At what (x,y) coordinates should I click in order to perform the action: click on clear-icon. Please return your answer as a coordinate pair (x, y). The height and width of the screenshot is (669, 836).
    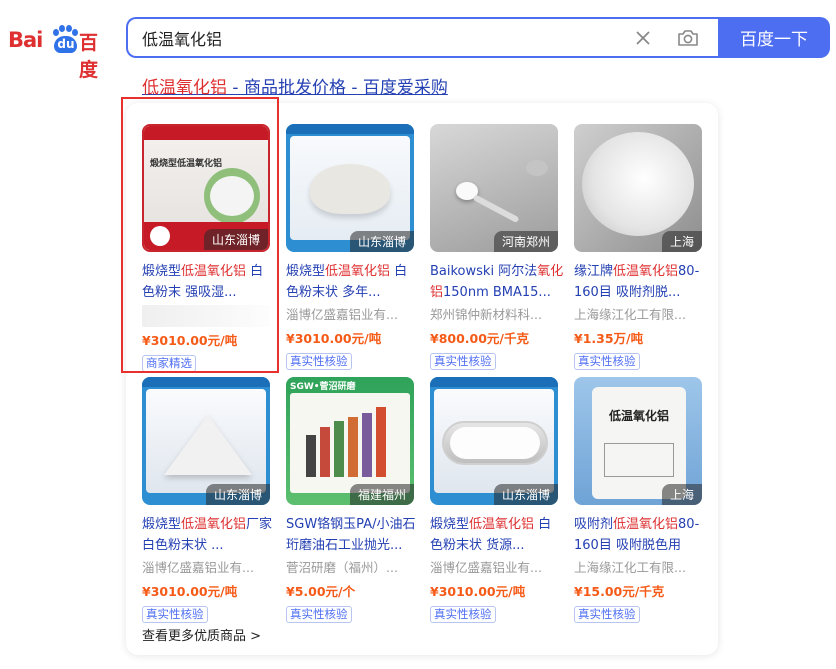
    Looking at the image, I should click on (643, 38).